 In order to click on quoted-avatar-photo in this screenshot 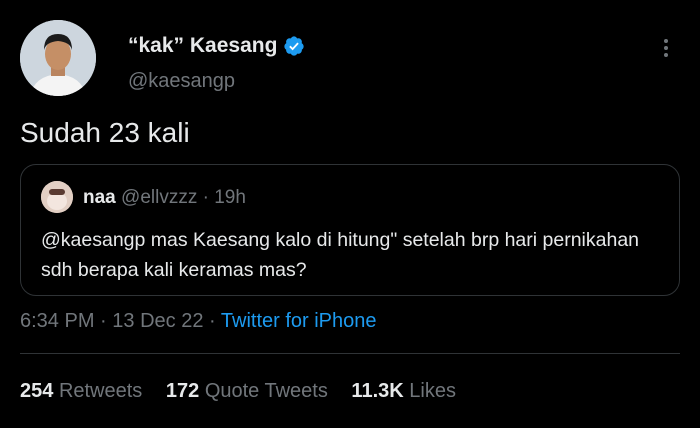, I will do `click(57, 197)`.